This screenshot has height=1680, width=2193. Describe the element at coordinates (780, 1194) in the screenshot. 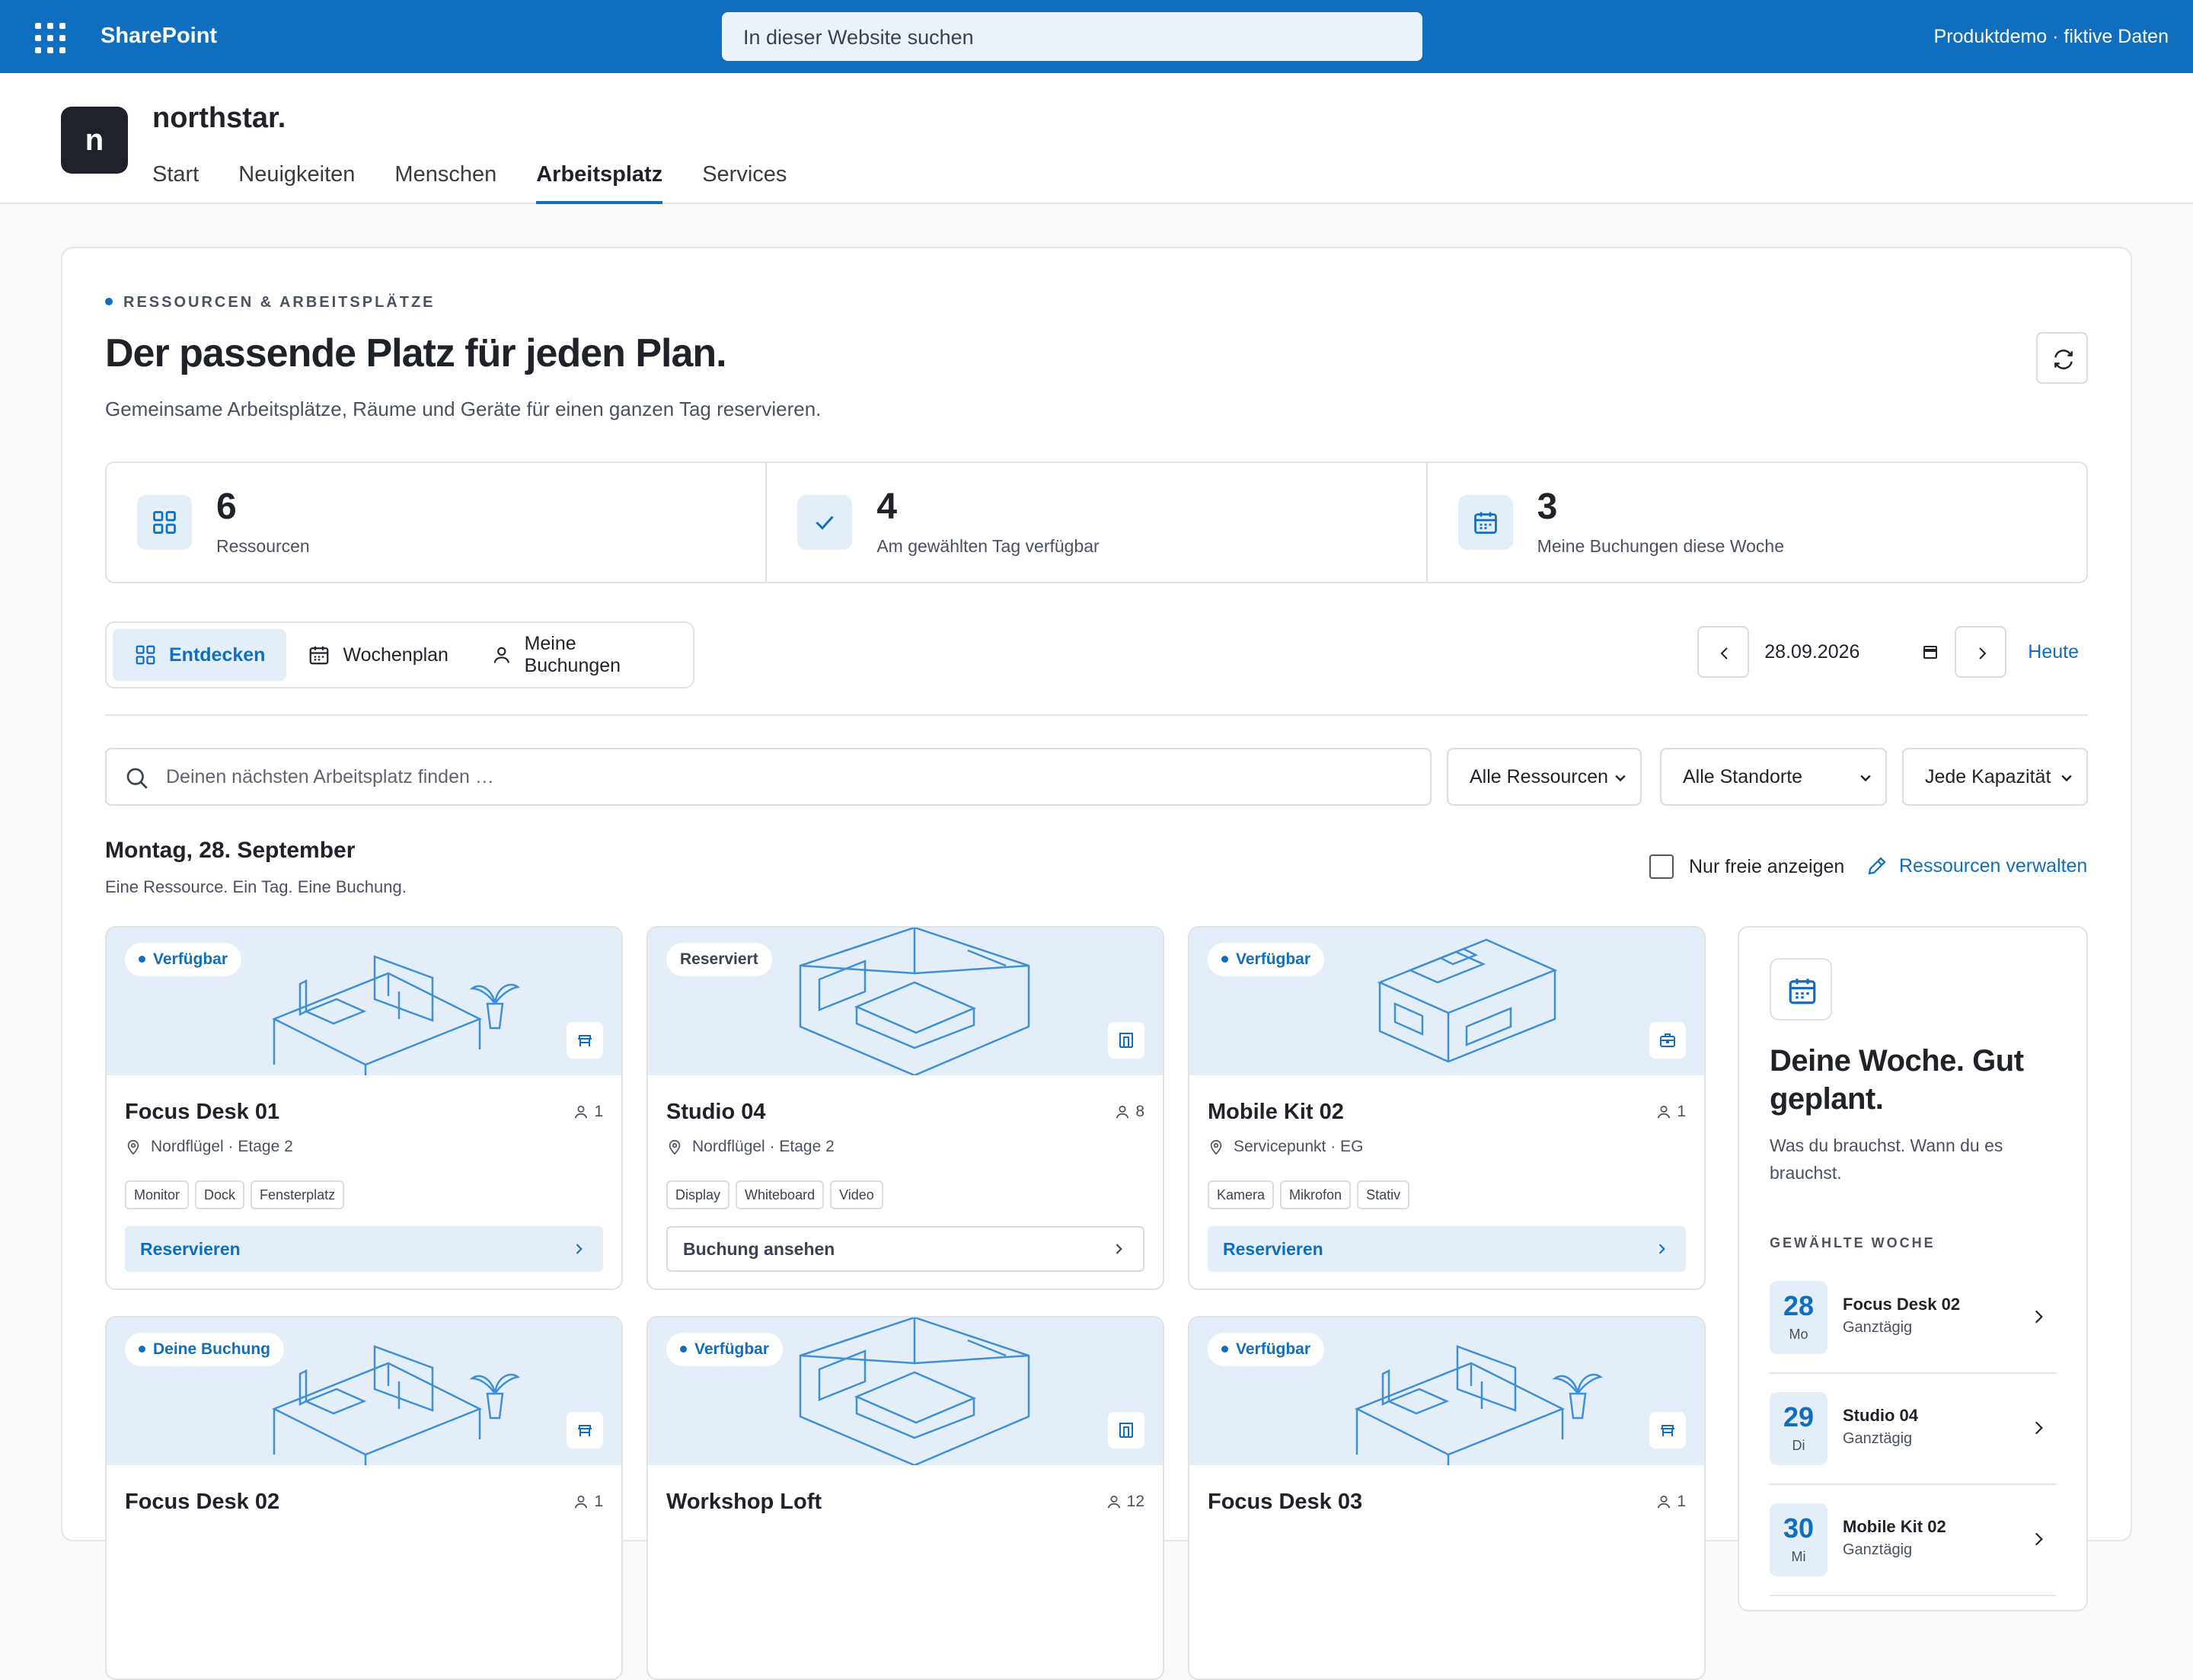

I see `feature-tag: Whiteboard` at that location.